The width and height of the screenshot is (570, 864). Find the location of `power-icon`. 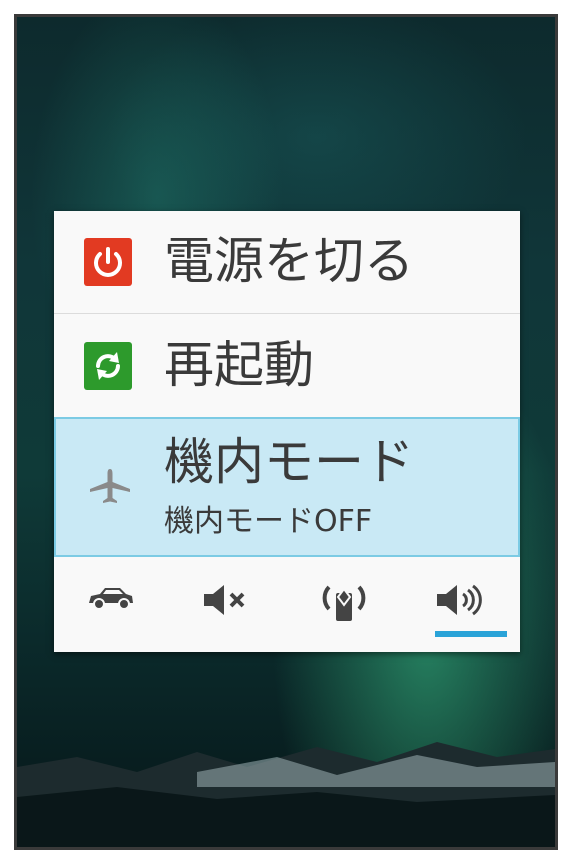

power-icon is located at coordinates (108, 262).